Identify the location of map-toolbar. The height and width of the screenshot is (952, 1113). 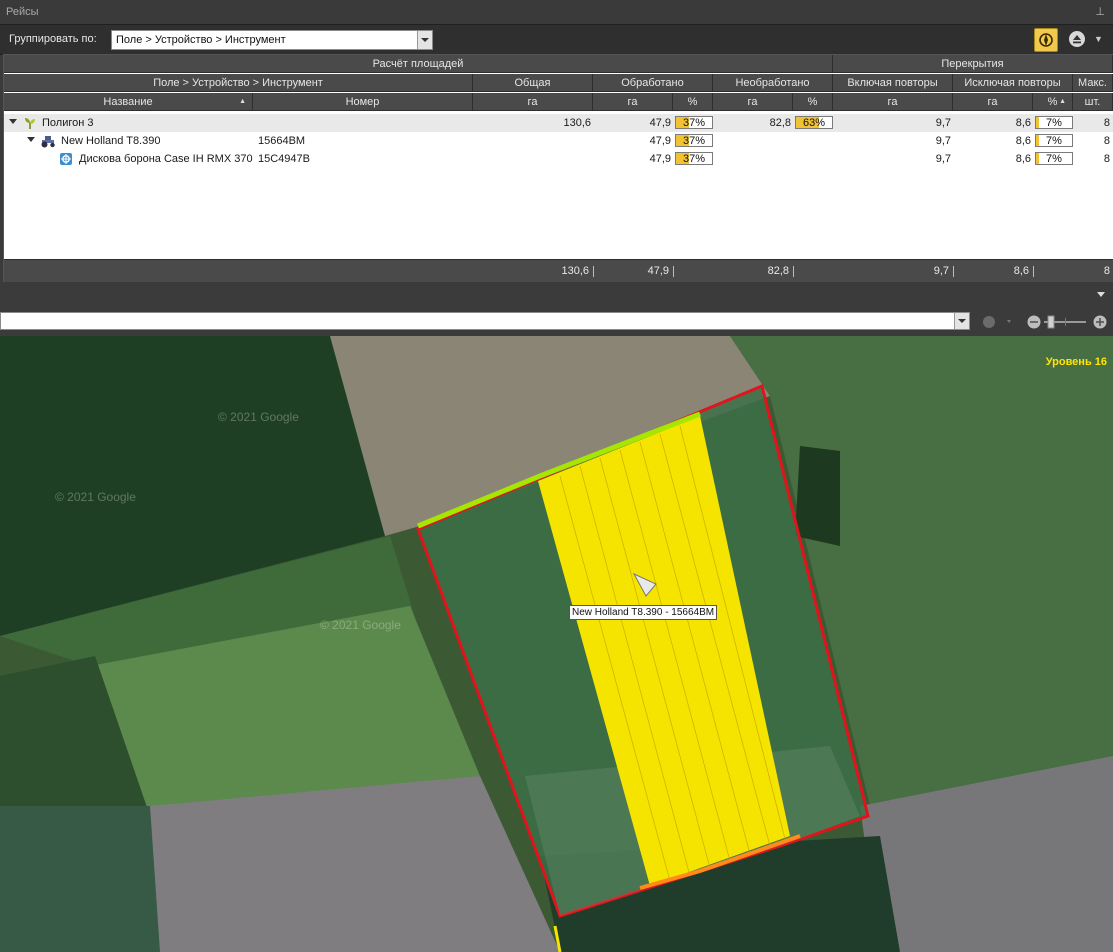
(556, 322).